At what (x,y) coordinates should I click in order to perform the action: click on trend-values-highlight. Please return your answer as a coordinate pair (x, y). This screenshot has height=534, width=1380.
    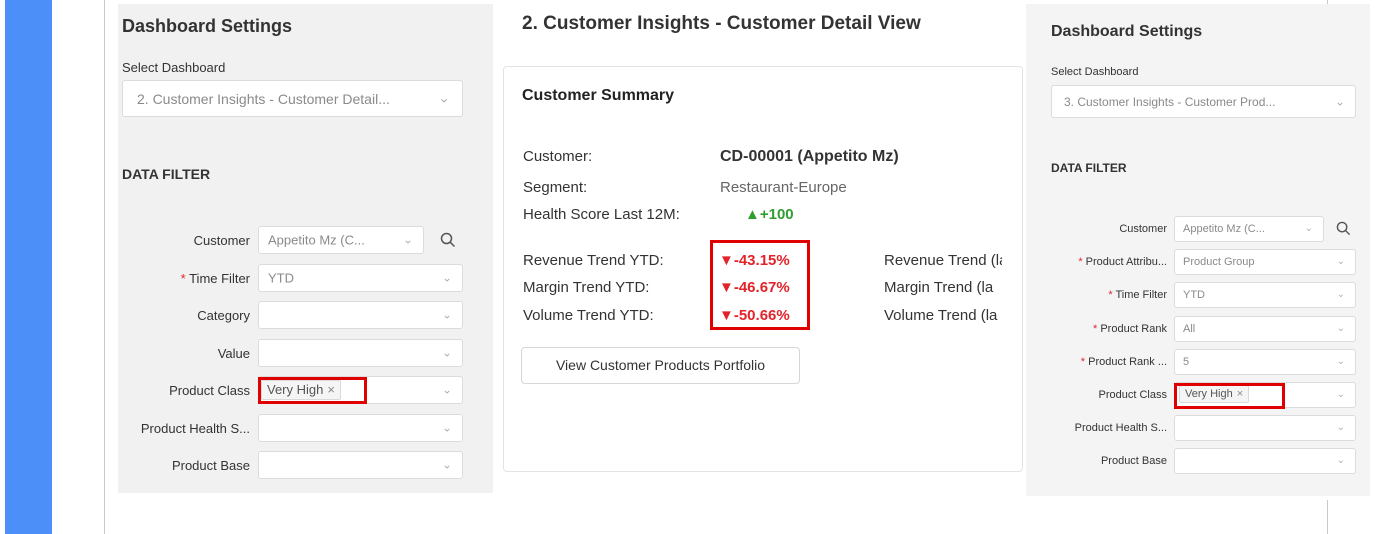
    Looking at the image, I should click on (760, 285).